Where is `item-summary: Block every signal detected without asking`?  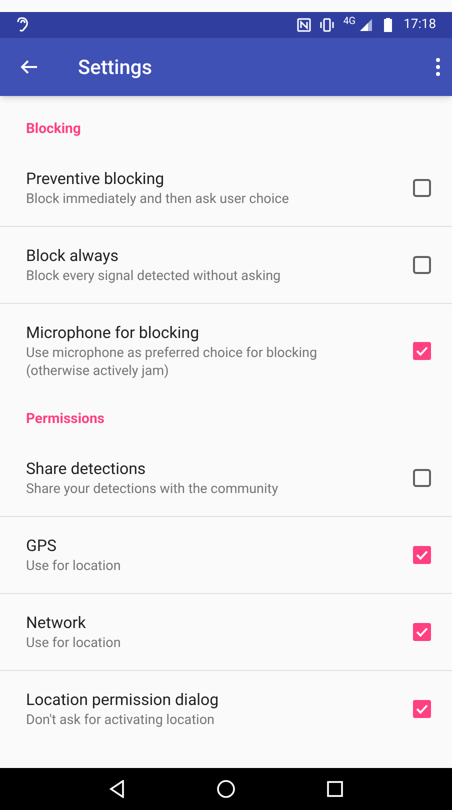
item-summary: Block every signal detected without asking is located at coordinates (154, 276).